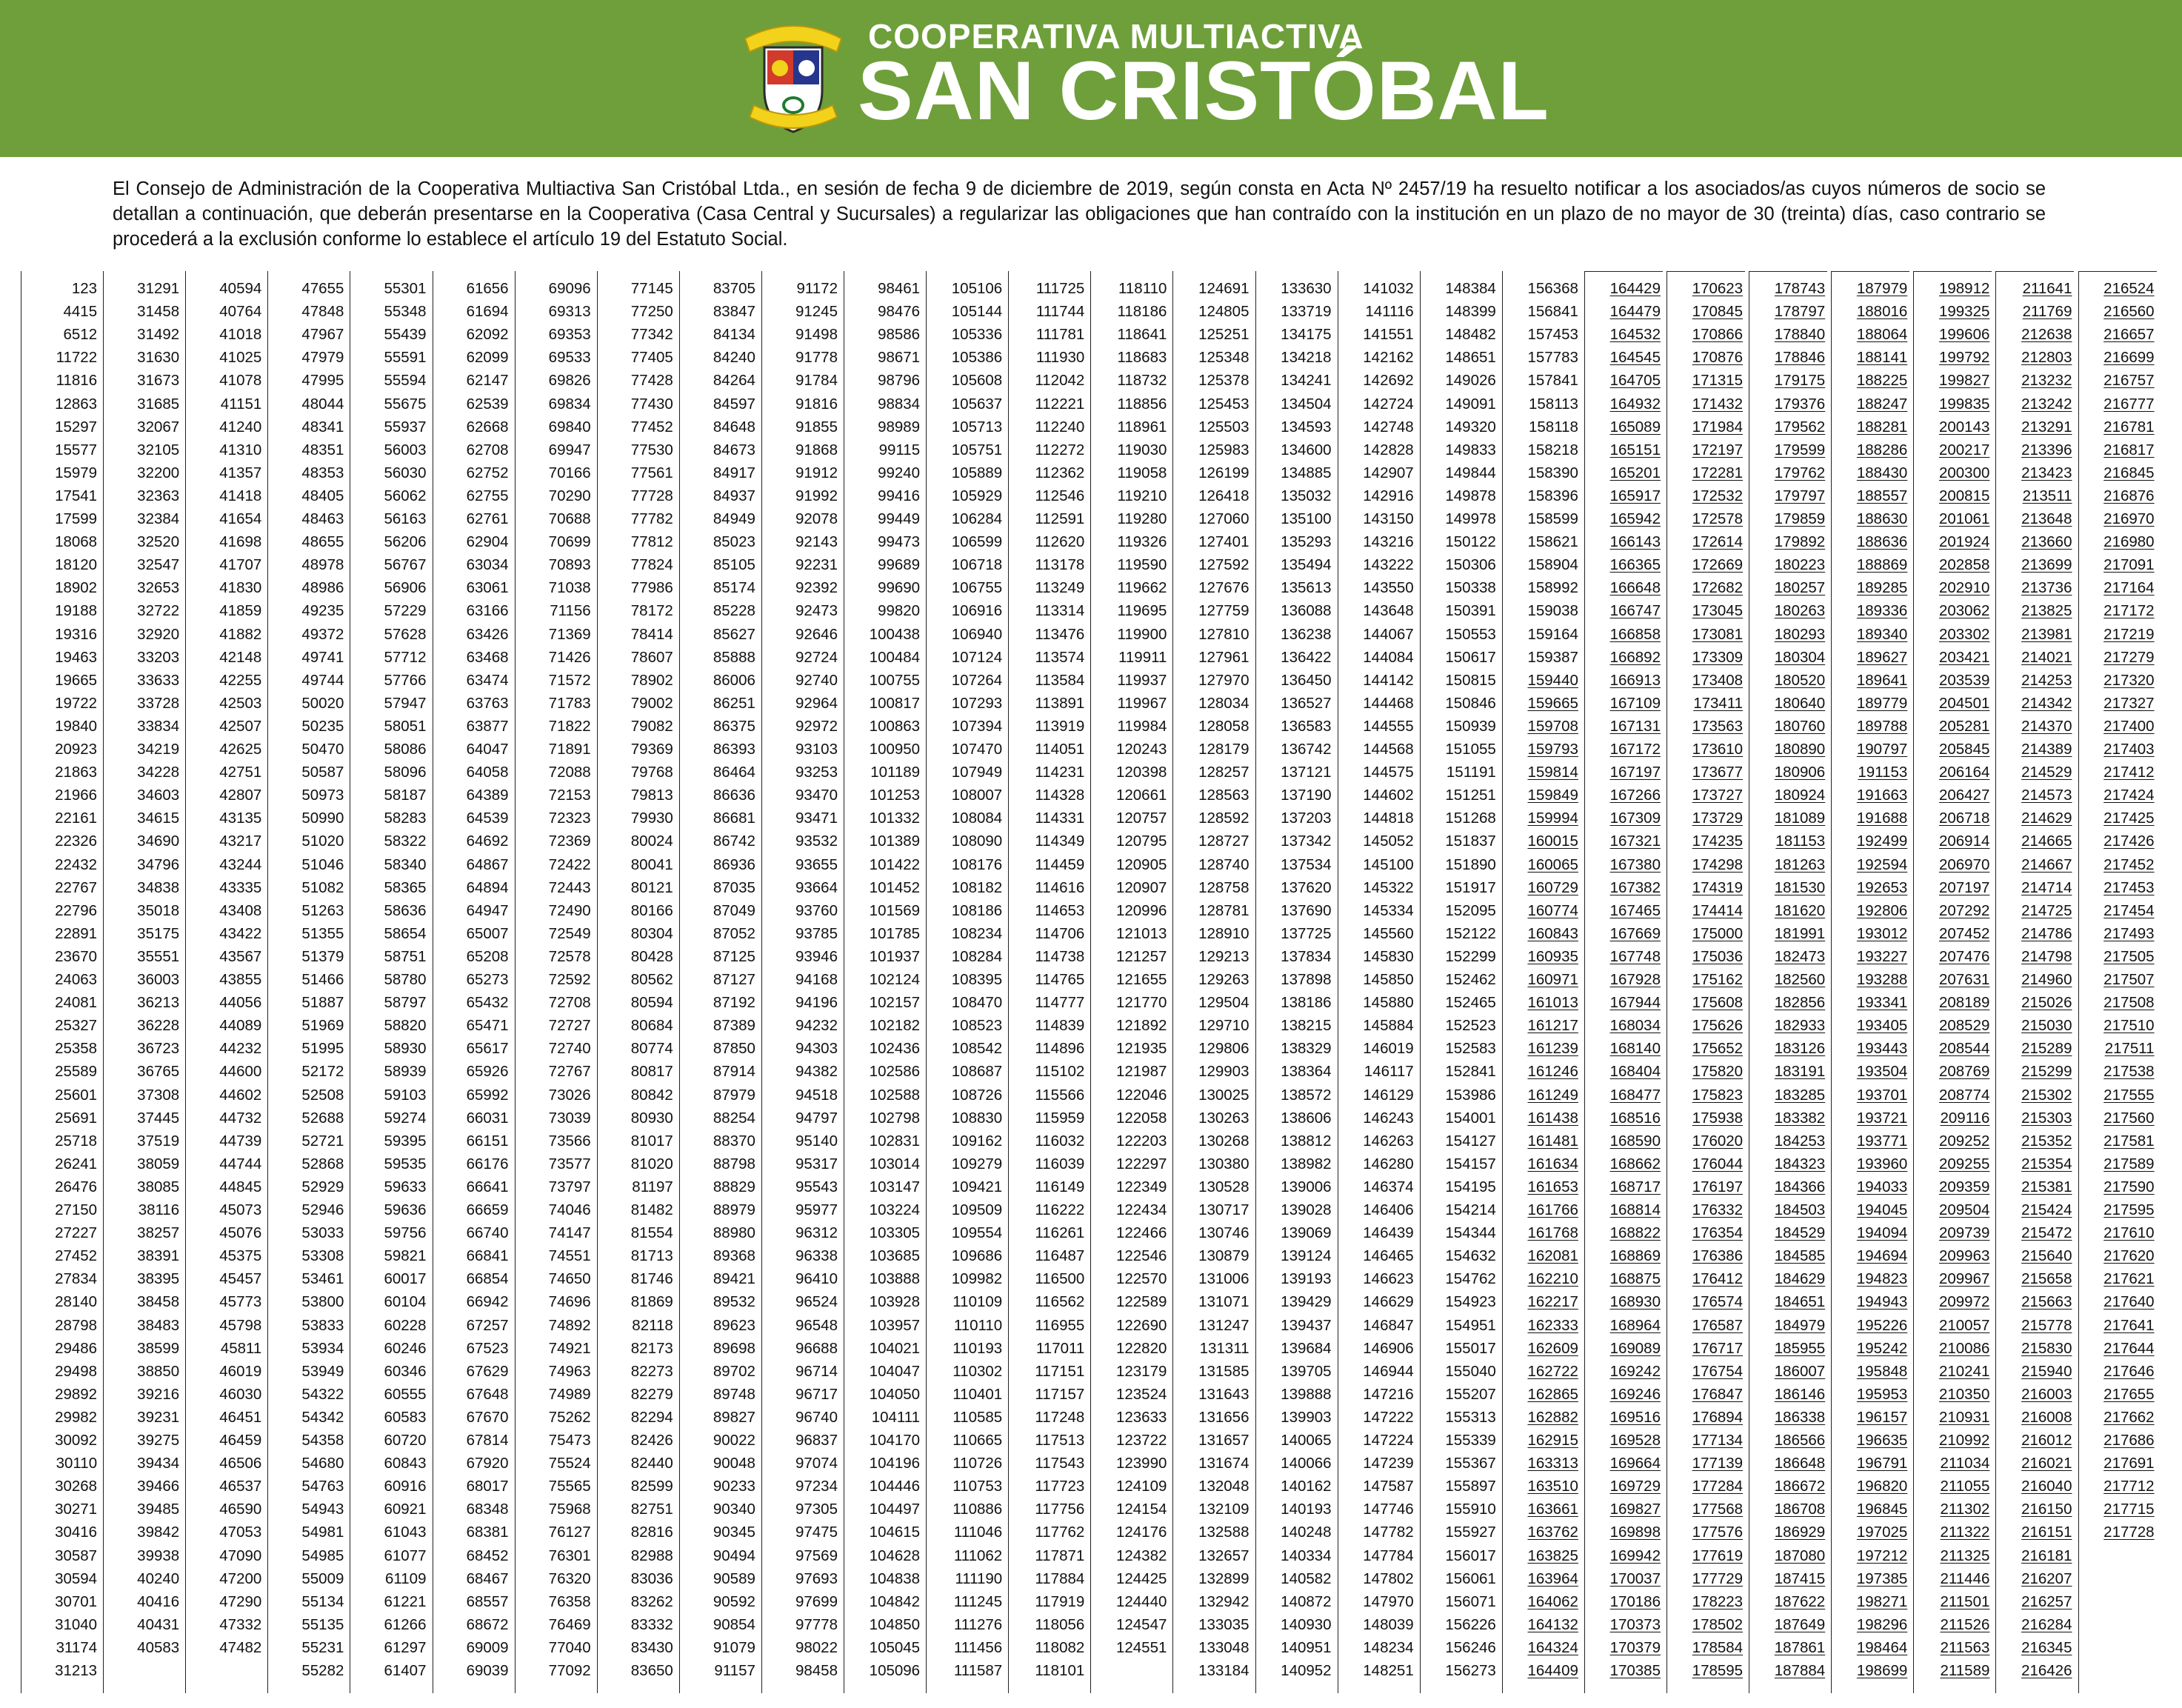  Describe the element at coordinates (1635, 496) in the screenshot. I see `member-number: 165917` at that location.